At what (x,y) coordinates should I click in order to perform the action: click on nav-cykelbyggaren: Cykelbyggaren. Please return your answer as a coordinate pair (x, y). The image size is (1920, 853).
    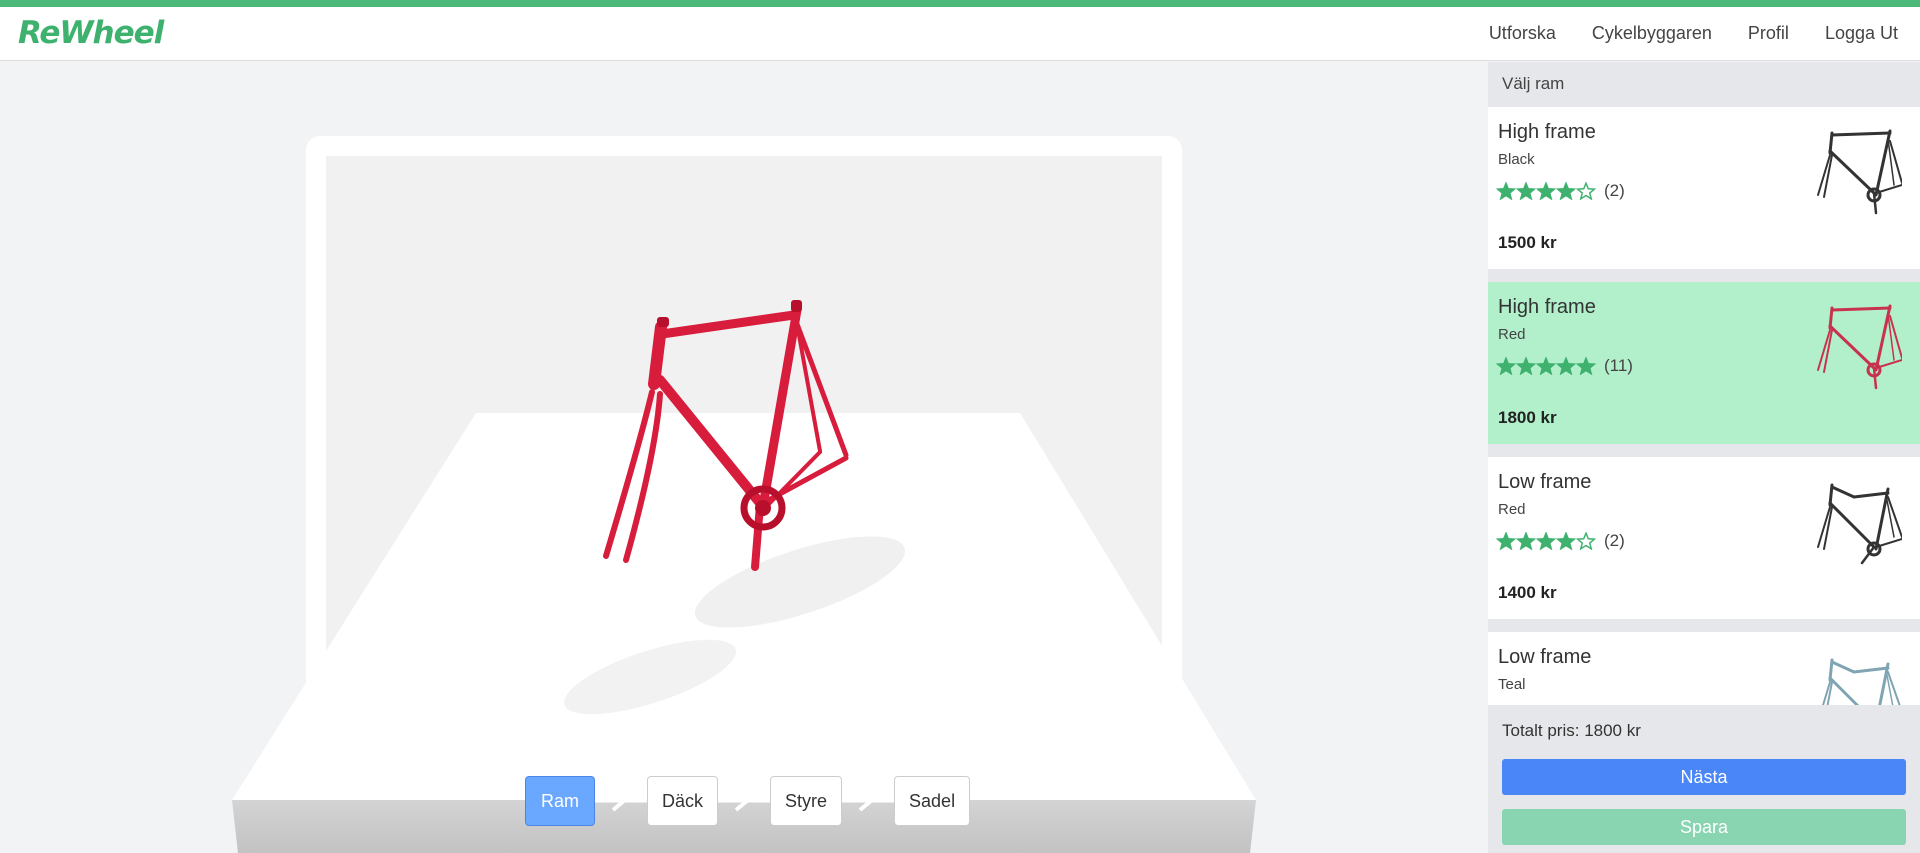
    Looking at the image, I should click on (1652, 33).